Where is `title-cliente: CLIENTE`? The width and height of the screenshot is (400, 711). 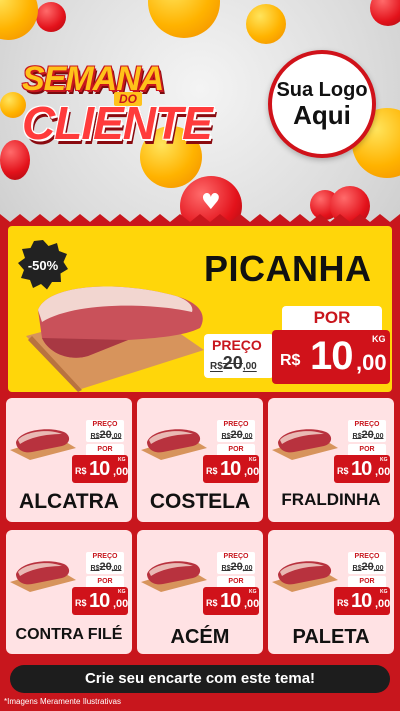 title-cliente: CLIENTE is located at coordinates (117, 123).